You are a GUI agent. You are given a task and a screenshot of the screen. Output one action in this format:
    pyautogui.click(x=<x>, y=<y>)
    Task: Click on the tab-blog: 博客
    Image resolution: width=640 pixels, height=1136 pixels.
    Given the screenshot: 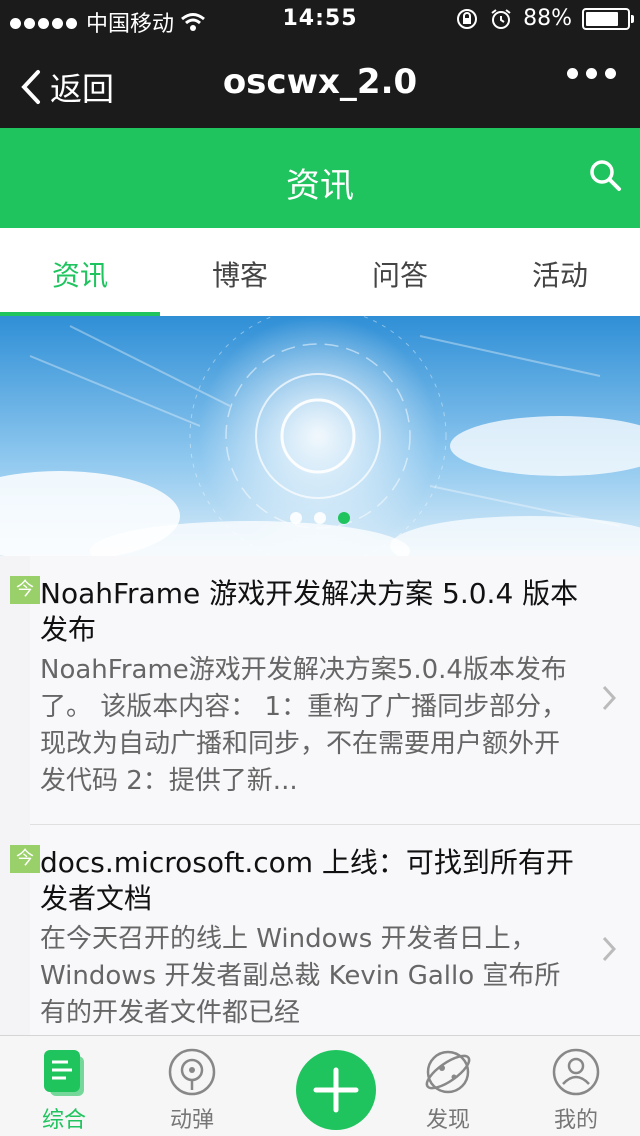 What is the action you would take?
    pyautogui.click(x=240, y=272)
    